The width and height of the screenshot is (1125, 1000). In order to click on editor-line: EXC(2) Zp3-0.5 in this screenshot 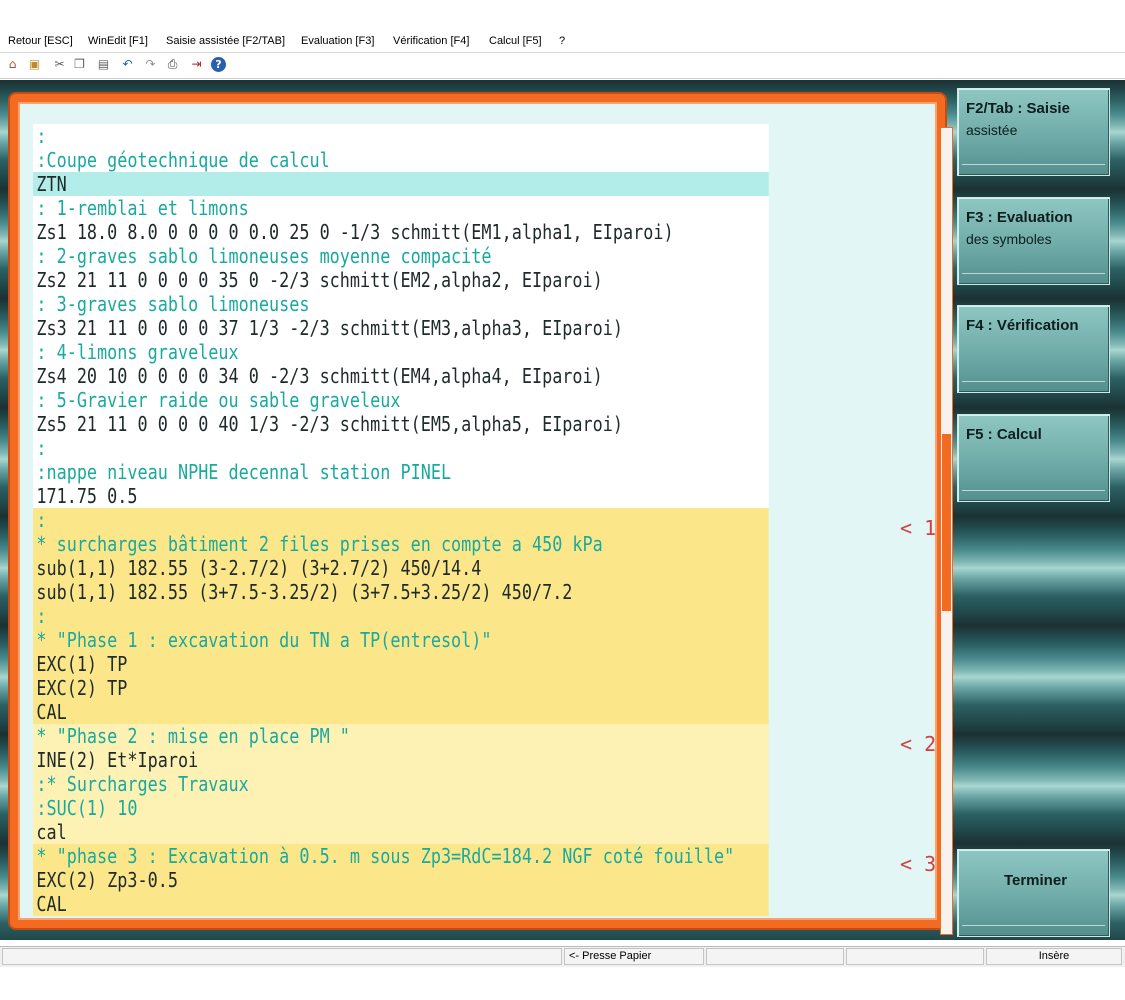, I will do `click(401, 880)`.